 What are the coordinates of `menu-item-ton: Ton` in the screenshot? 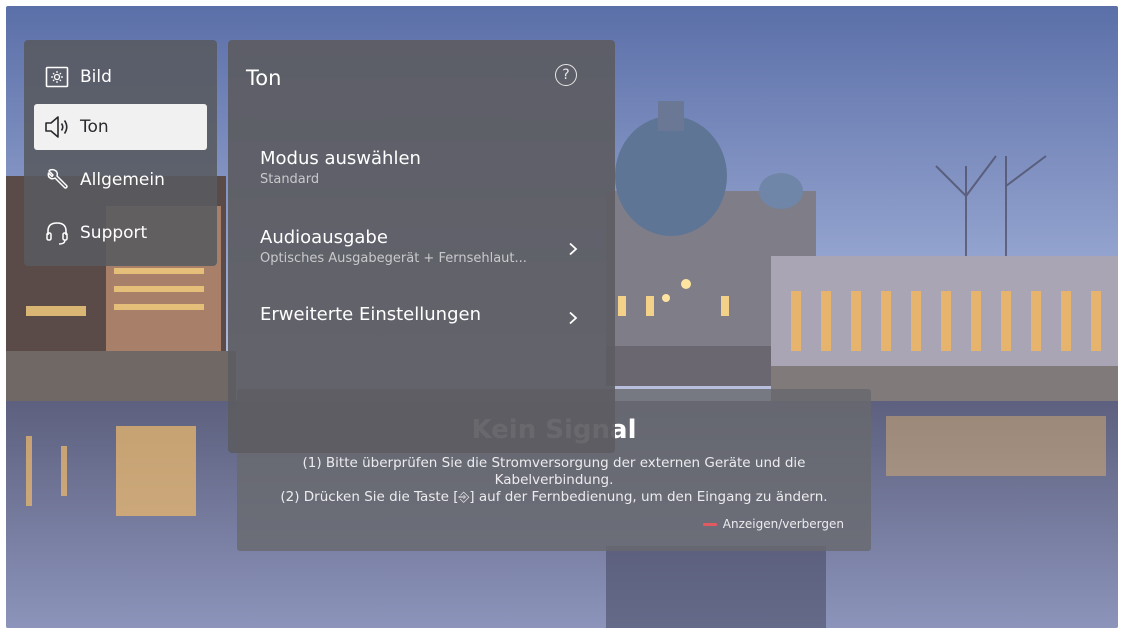 It's located at (120, 127).